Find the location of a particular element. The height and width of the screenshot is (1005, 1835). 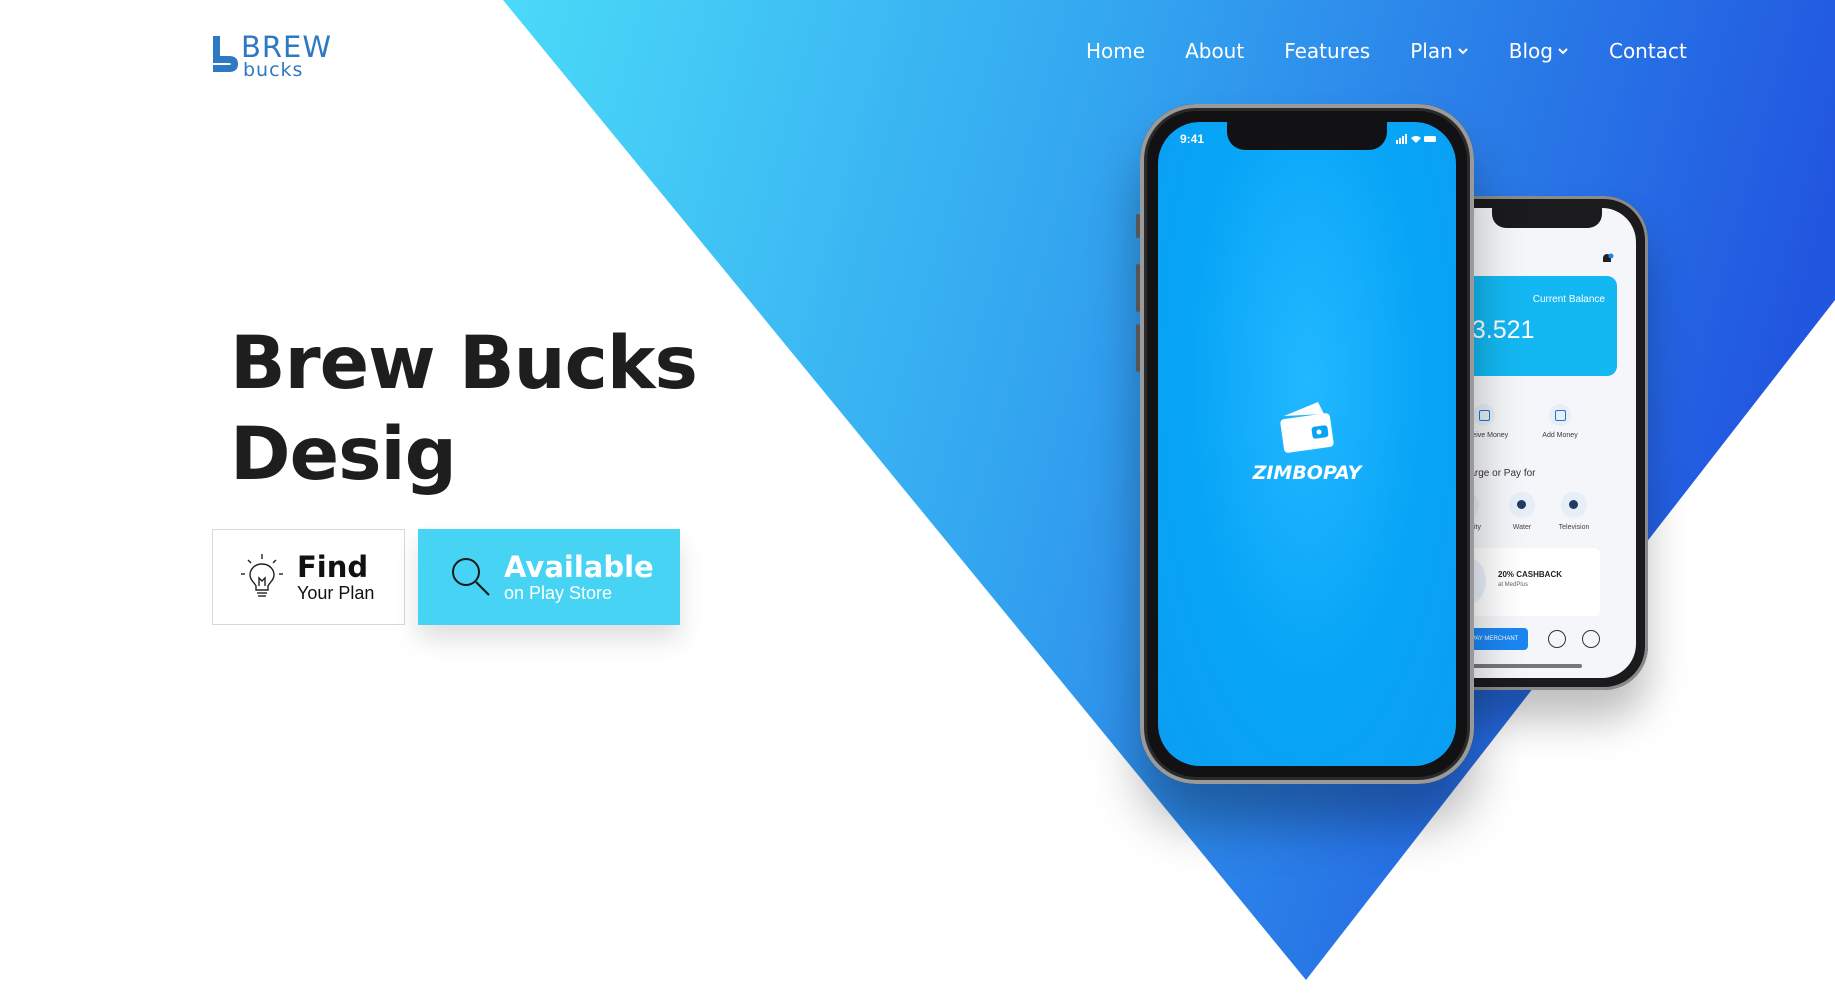

nav-item-contact: Contact is located at coordinates (1648, 51).